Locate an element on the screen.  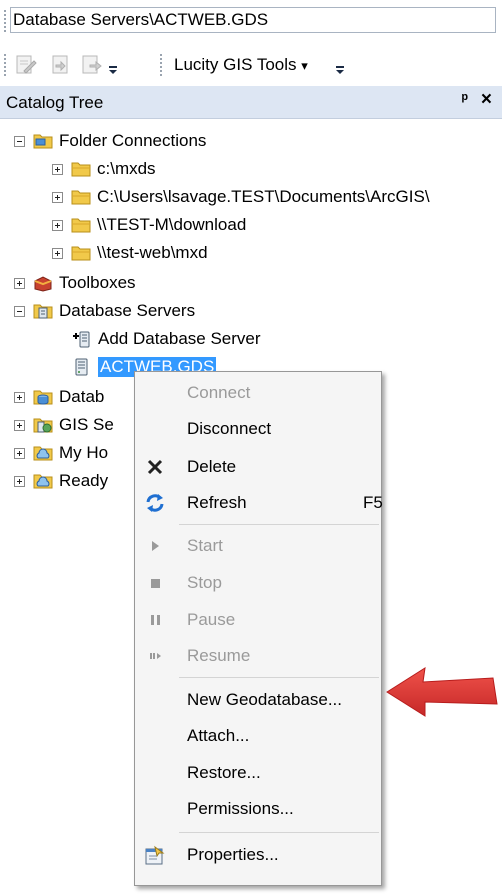
tree-item-label: Folder Connections is located at coordinates (133, 140).